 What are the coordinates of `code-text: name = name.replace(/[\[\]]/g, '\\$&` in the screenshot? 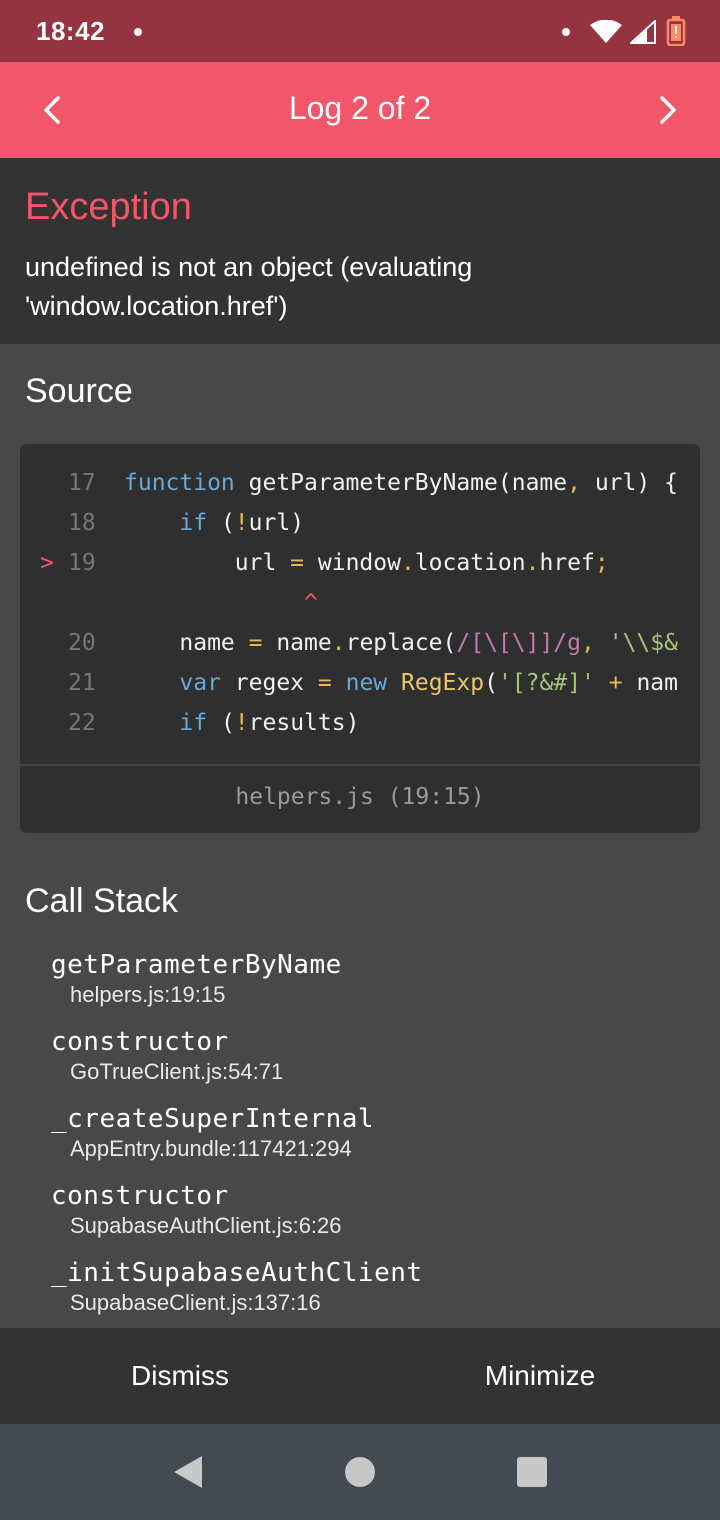 It's located at (401, 643).